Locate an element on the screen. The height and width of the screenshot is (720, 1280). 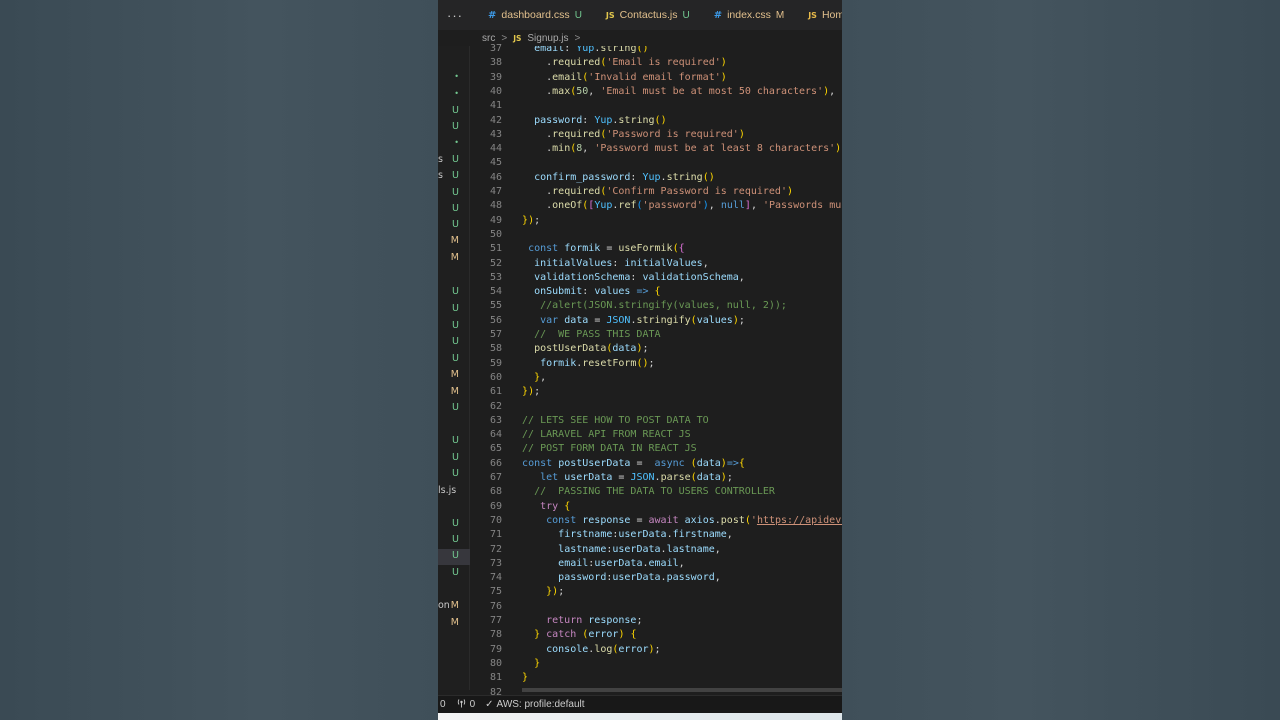
code-line: // WE PASS THIS DATA is located at coordinates (585, 335).